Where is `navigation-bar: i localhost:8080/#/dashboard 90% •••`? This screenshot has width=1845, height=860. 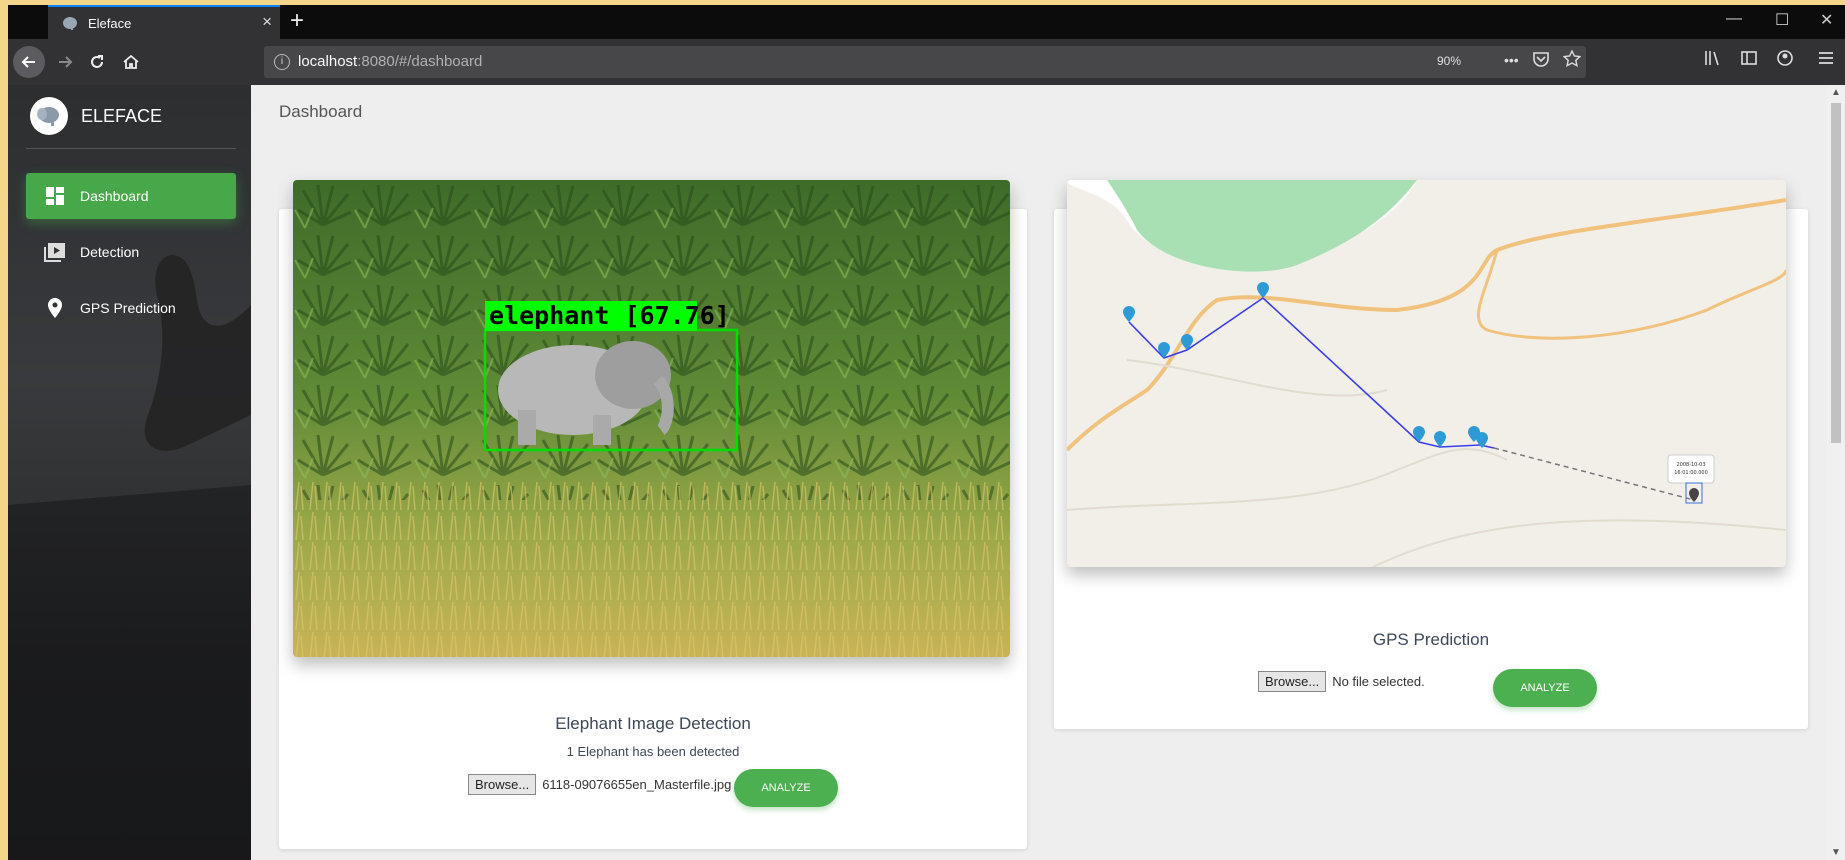 navigation-bar: i localhost:8080/#/dashboard 90% ••• is located at coordinates (926, 62).